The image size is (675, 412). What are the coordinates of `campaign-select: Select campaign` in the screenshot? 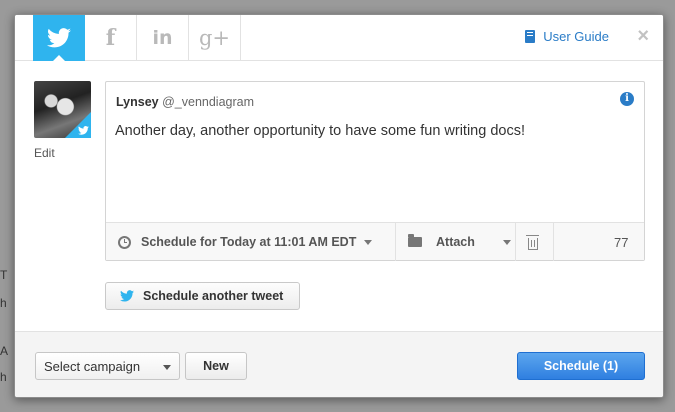 It's located at (107, 366).